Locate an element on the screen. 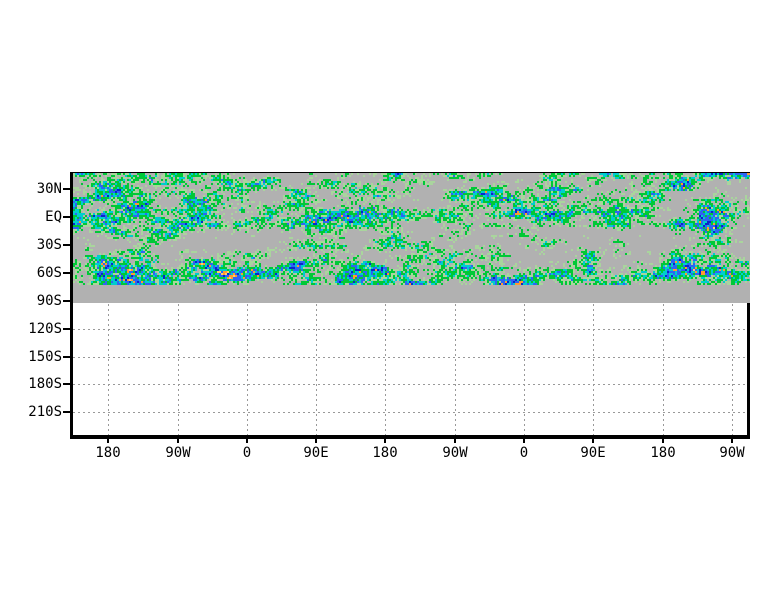 This screenshot has width=784, height=612. y-tick-label: EQ is located at coordinates (53, 217).